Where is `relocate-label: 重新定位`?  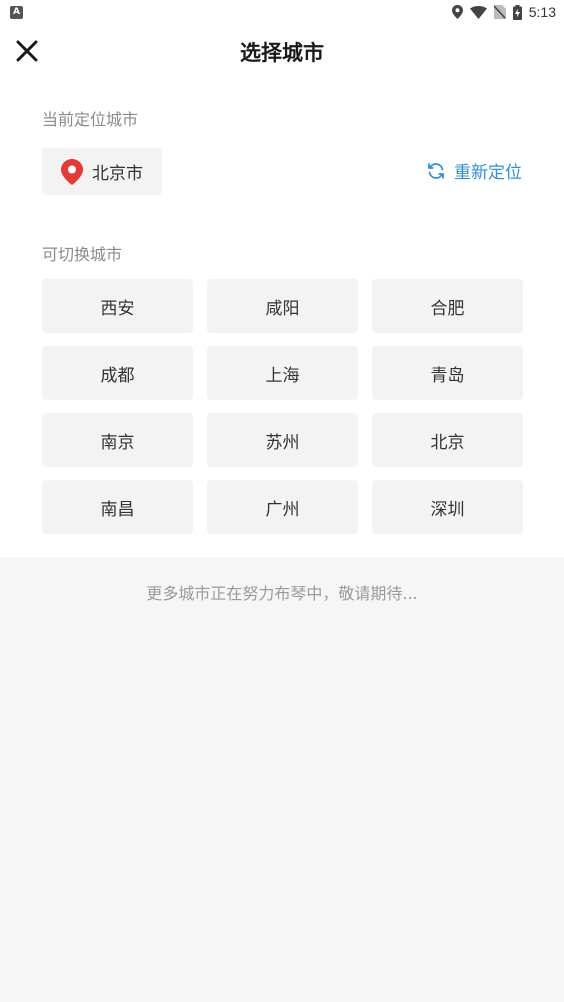 relocate-label: 重新定位 is located at coordinates (488, 173).